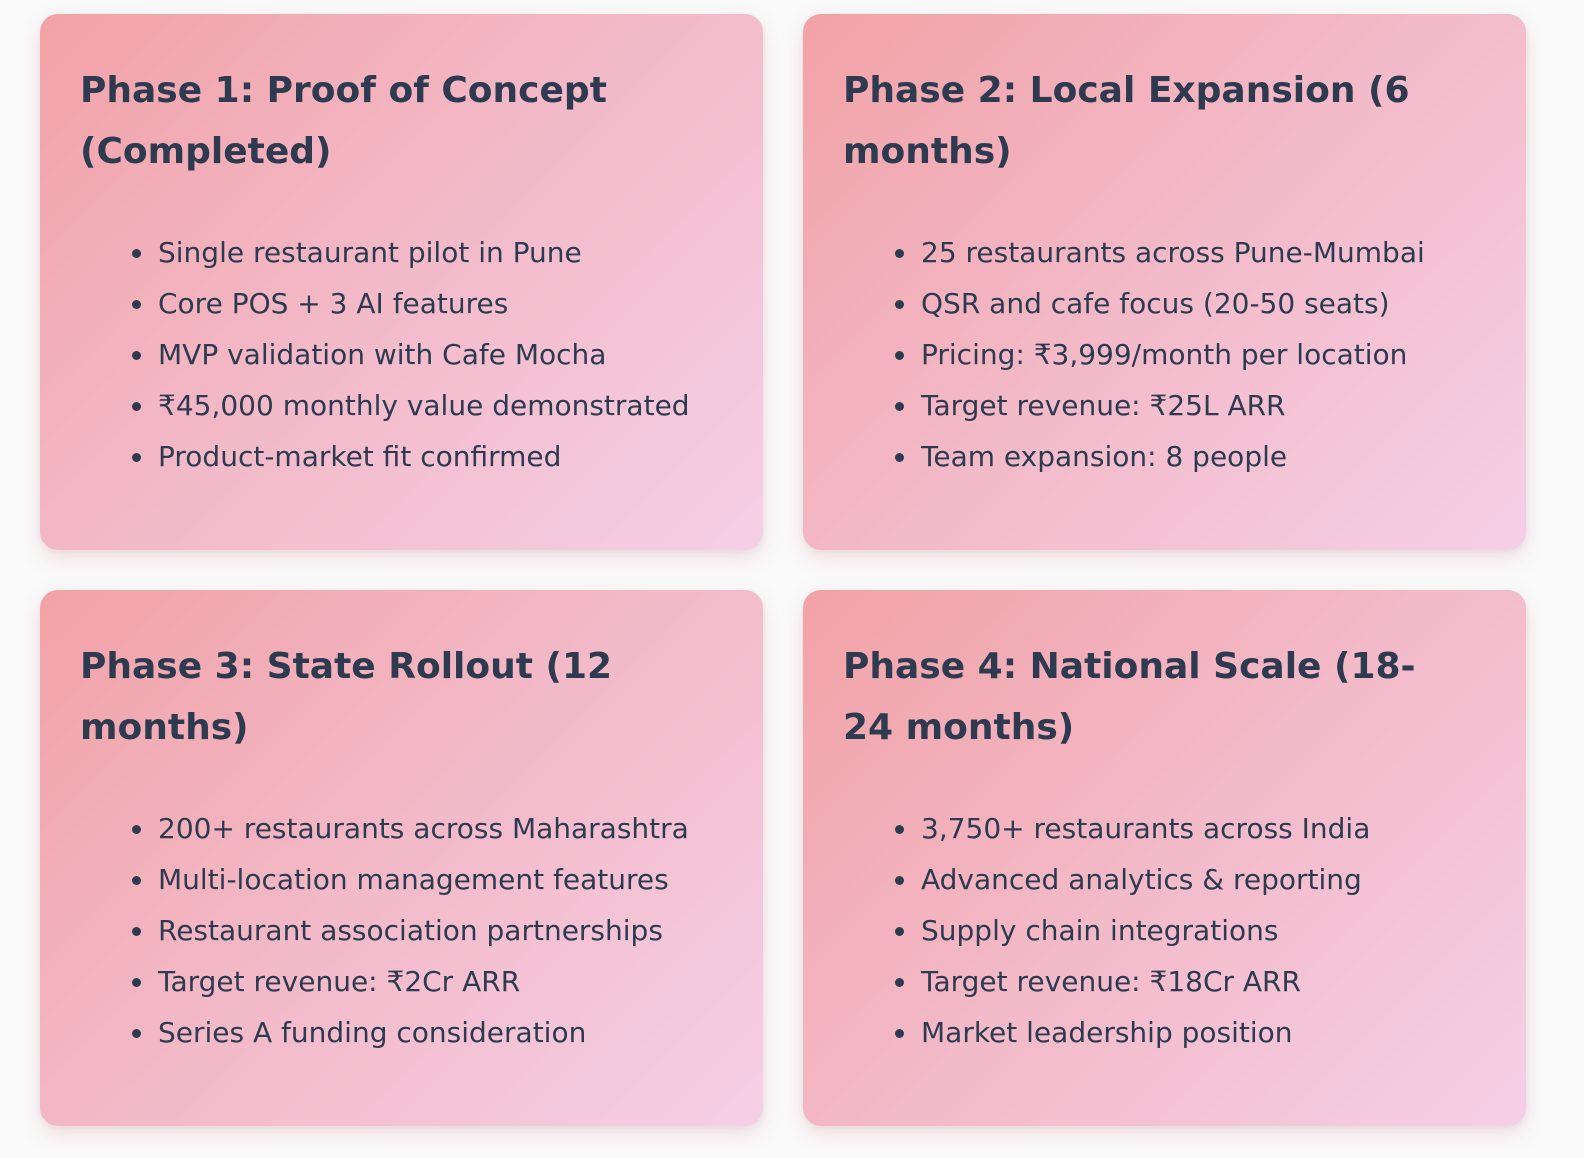 The image size is (1584, 1158). I want to click on list-item: MVP validation with Cafe Mocha, so click(427, 354).